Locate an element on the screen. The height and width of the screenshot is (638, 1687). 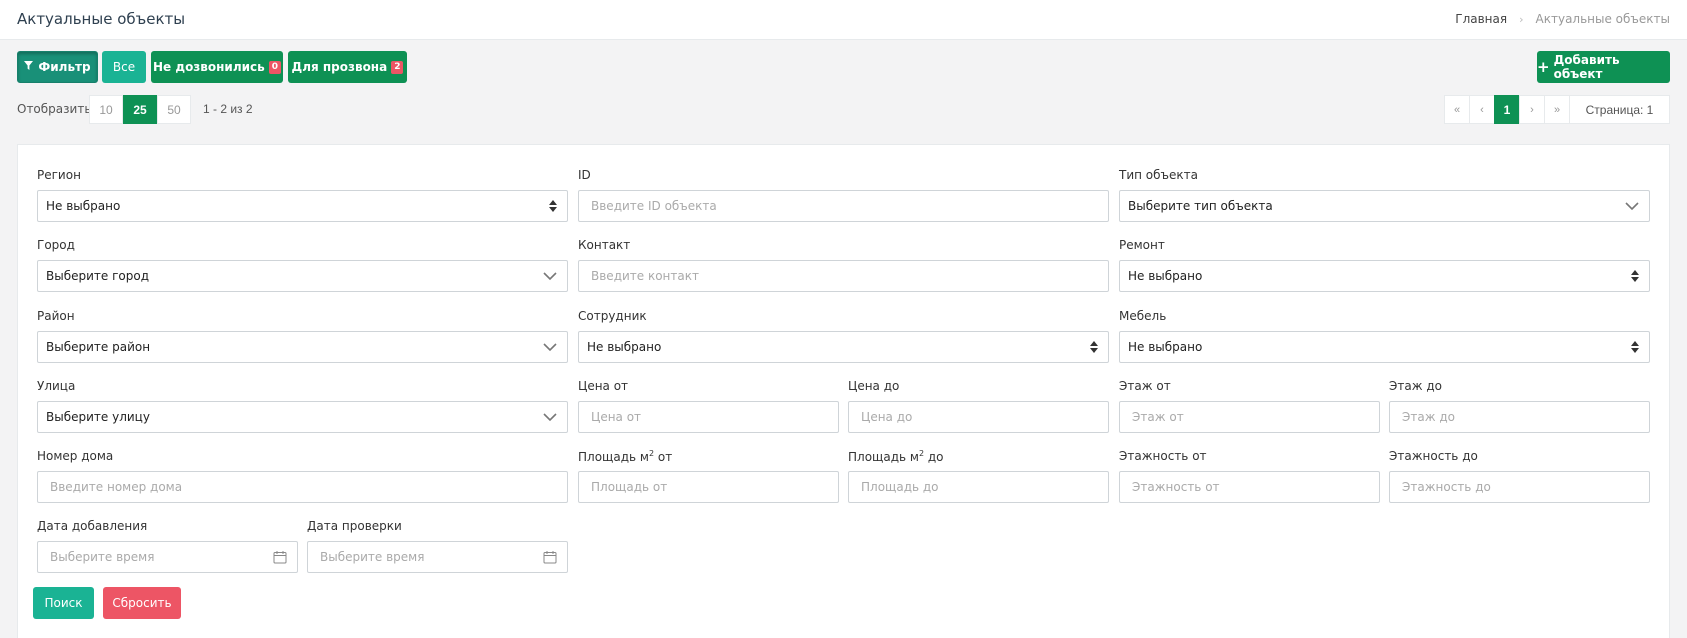
filter-button: Фильтр is located at coordinates (57, 67).